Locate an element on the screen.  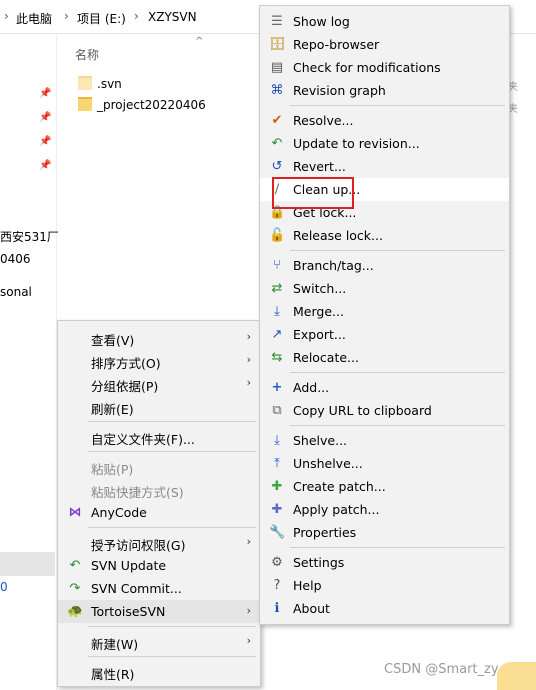
menu-item-copy-url: ⧉ Copy URL to clipboard is located at coordinates (384, 410).